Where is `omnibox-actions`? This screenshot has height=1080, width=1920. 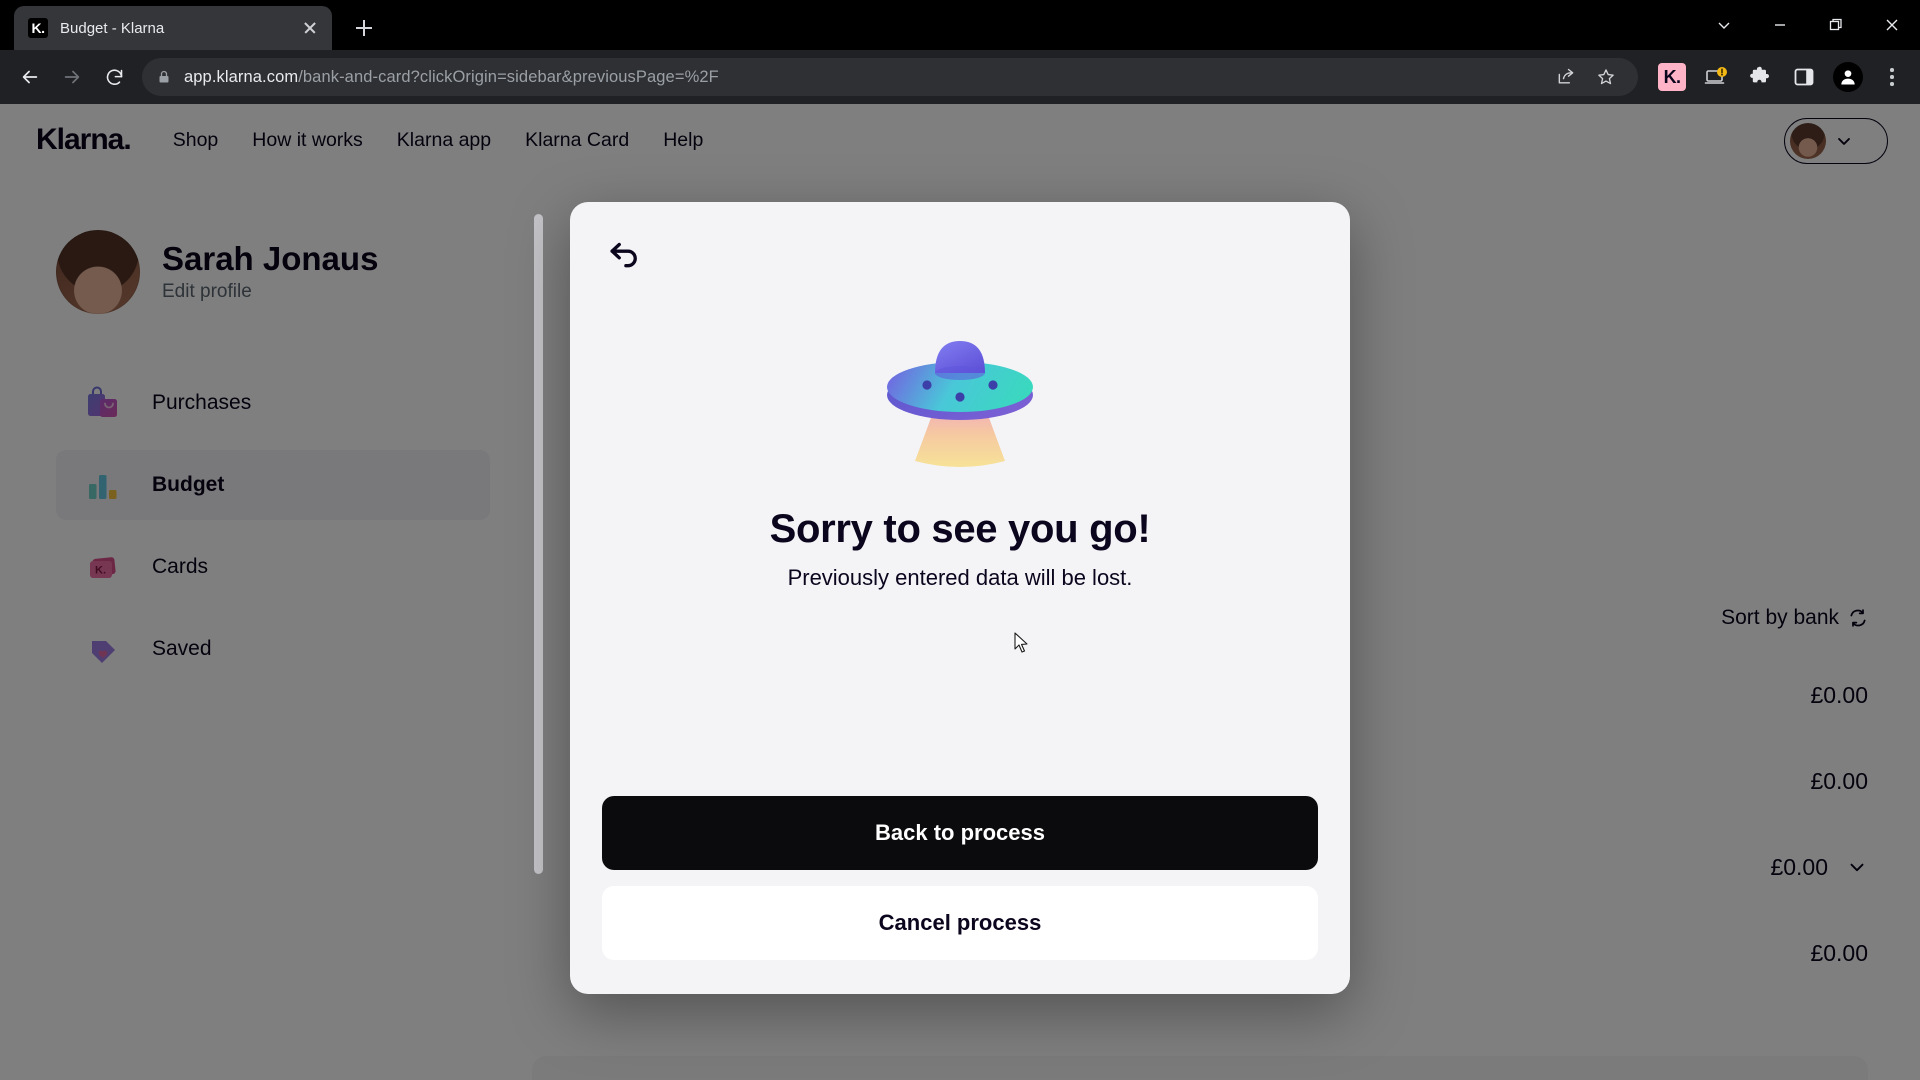 omnibox-actions is located at coordinates (1581, 77).